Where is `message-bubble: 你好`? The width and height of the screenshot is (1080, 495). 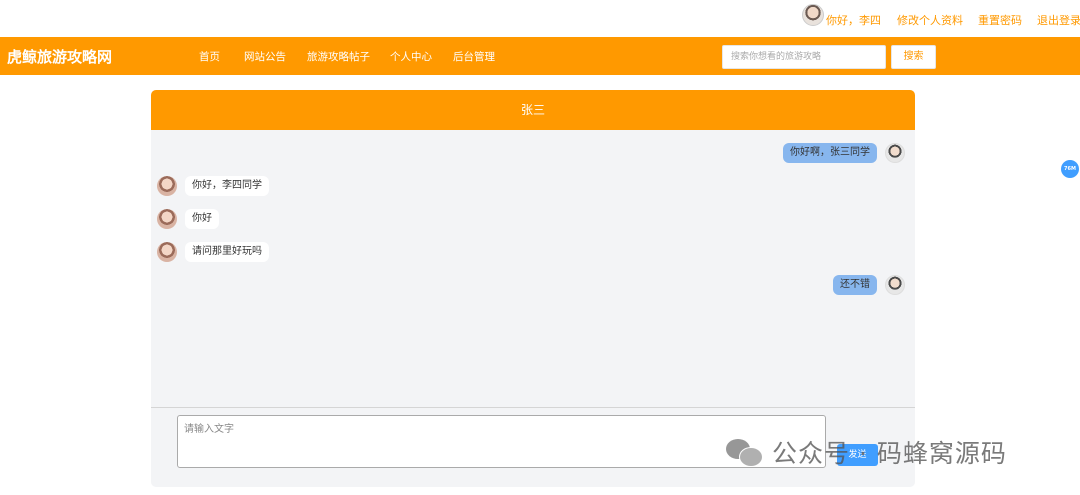
message-bubble: 你好 is located at coordinates (202, 219).